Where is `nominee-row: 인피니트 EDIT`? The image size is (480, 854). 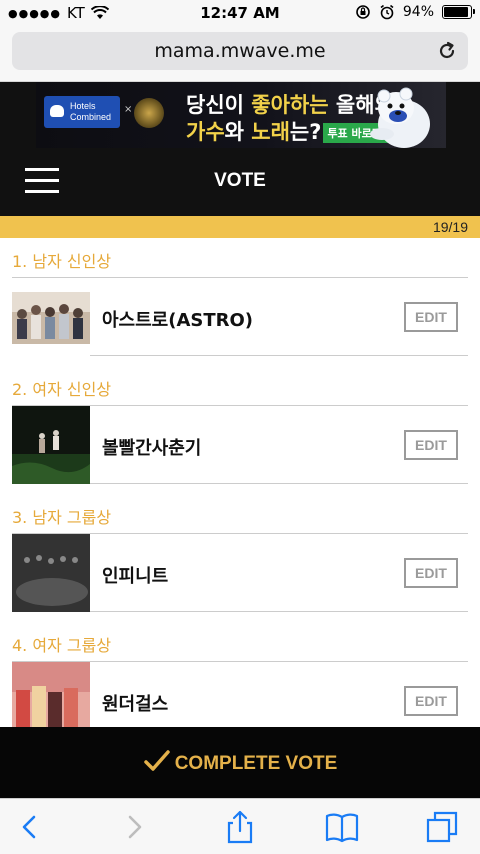 nominee-row: 인피니트 EDIT is located at coordinates (246, 578).